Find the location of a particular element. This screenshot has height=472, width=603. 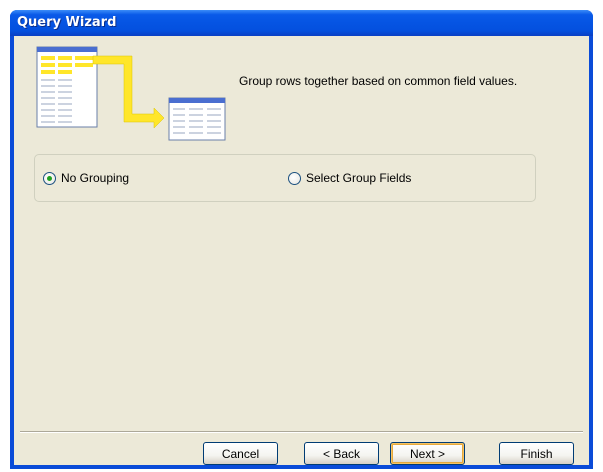

finish-button: Finish is located at coordinates (536, 453).